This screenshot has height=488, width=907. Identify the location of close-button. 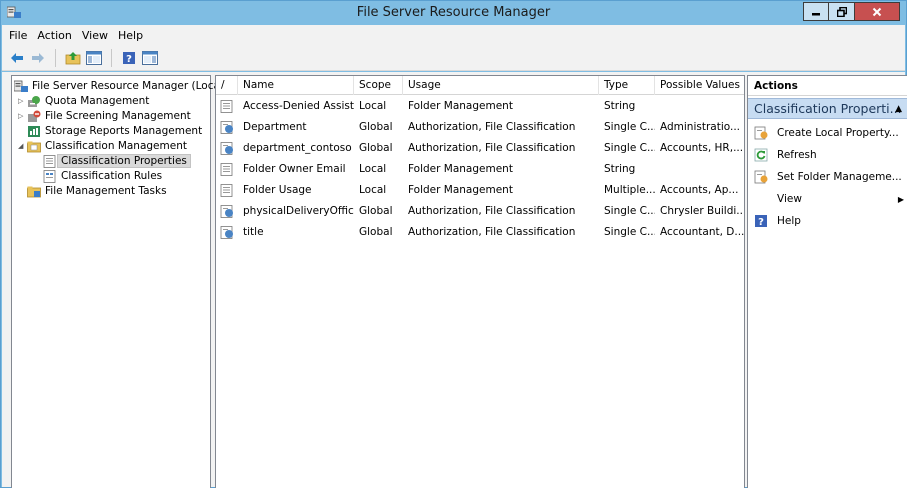
(877, 11).